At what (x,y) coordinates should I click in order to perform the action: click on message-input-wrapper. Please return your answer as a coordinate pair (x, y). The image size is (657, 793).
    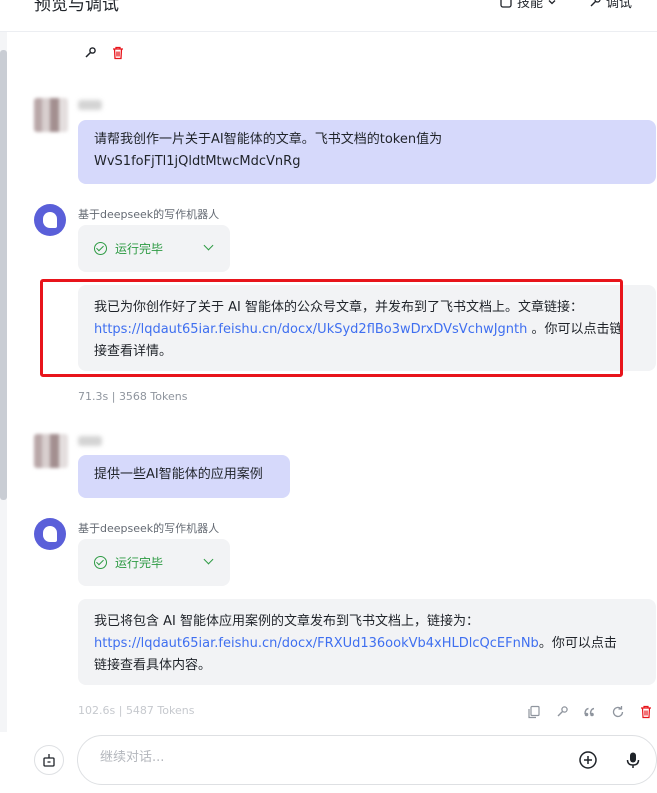
    Looking at the image, I should click on (367, 760).